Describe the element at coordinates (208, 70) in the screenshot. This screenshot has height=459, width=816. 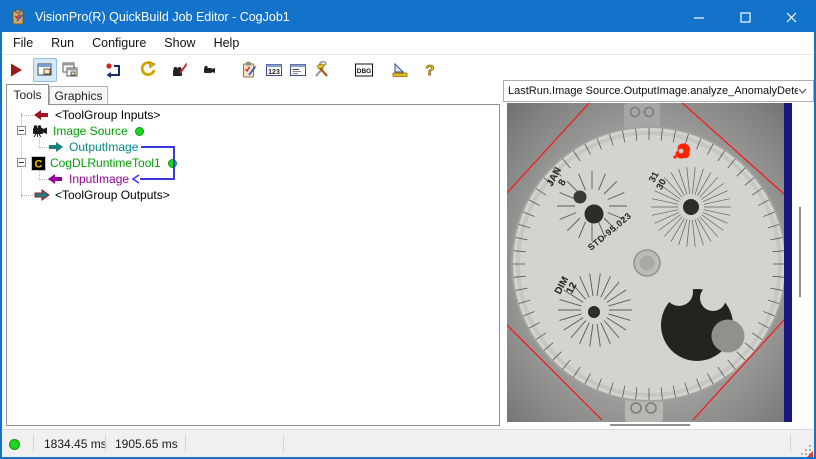
I see `camera-icon` at that location.